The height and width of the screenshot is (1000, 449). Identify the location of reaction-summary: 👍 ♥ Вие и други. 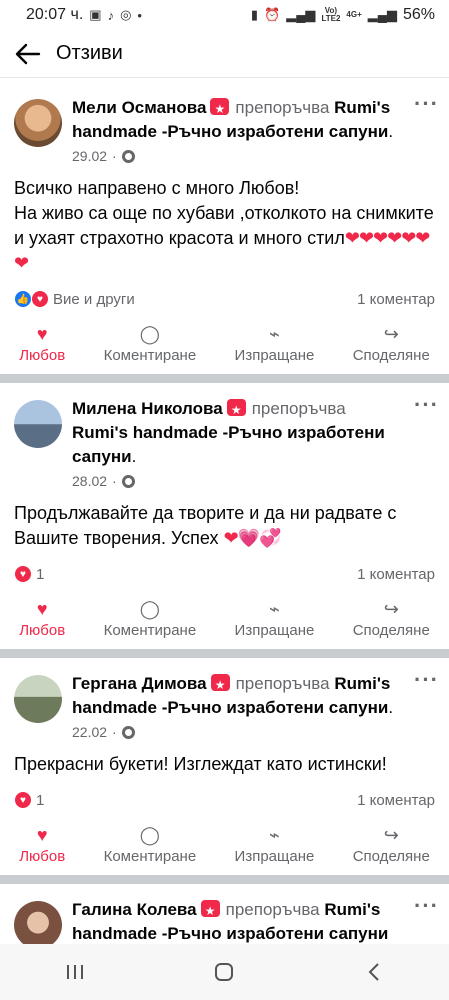
(74, 299).